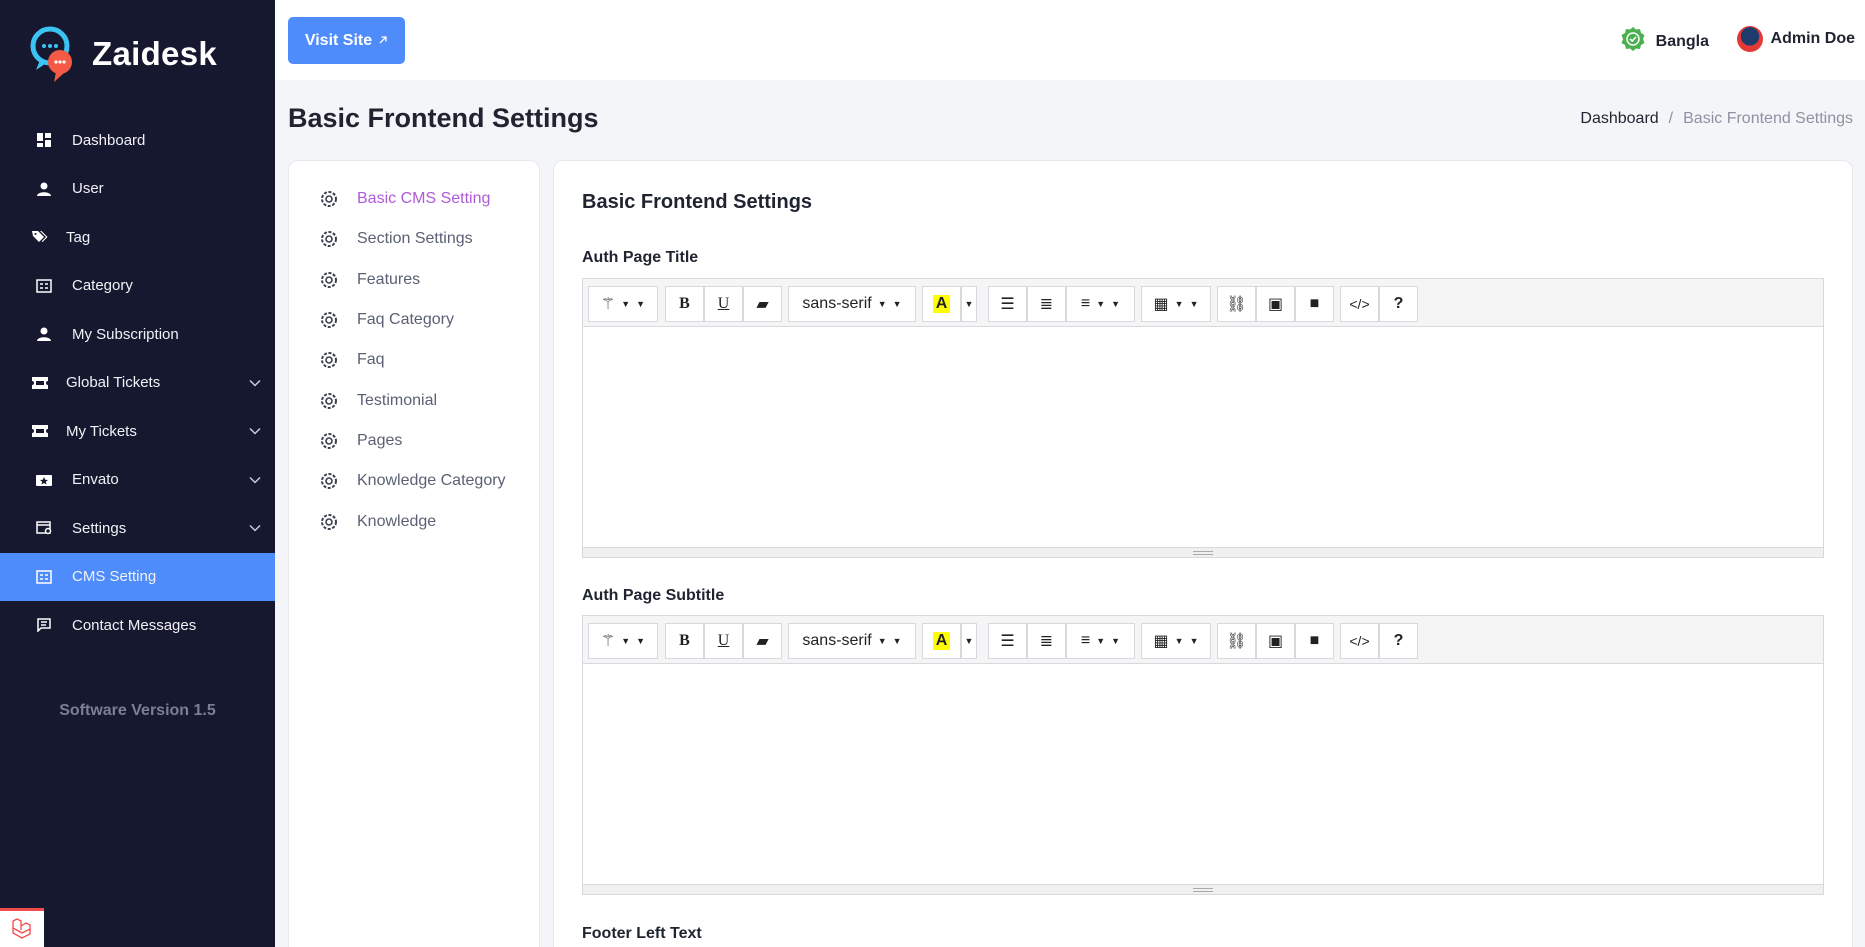  What do you see at coordinates (88, 189) in the screenshot?
I see `sidebar-item-label: User` at bounding box center [88, 189].